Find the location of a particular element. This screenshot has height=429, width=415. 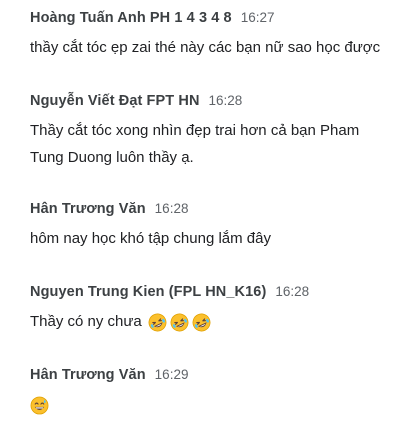

grinning-sweat-emoji is located at coordinates (39, 405).